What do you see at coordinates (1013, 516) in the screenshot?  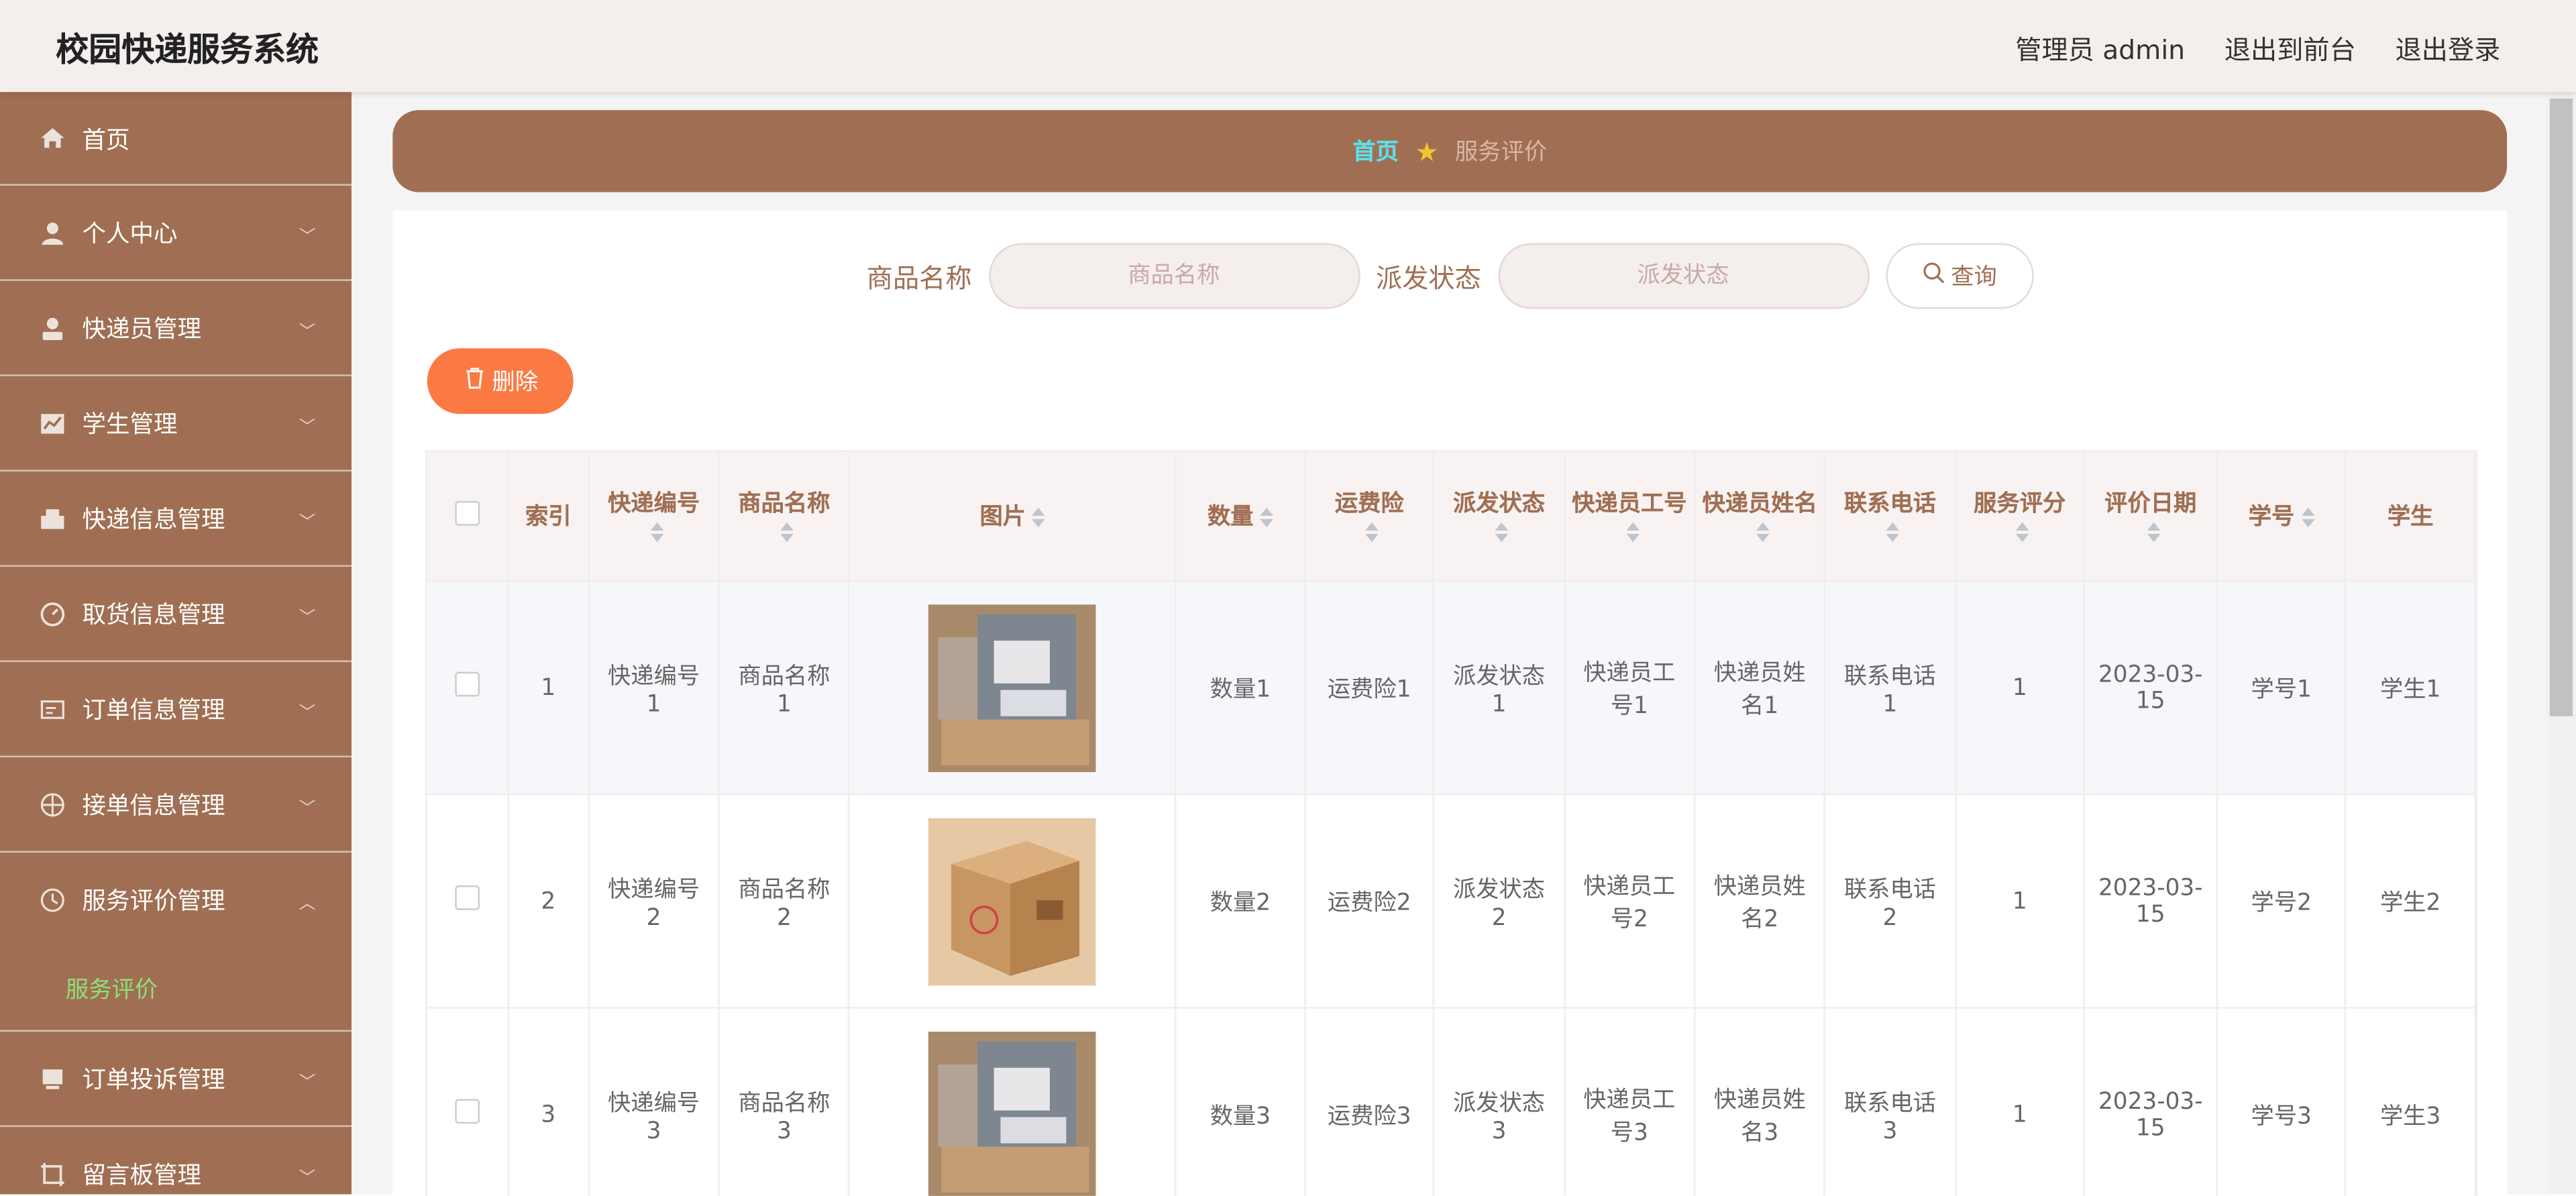 I see `col-image: 图片` at bounding box center [1013, 516].